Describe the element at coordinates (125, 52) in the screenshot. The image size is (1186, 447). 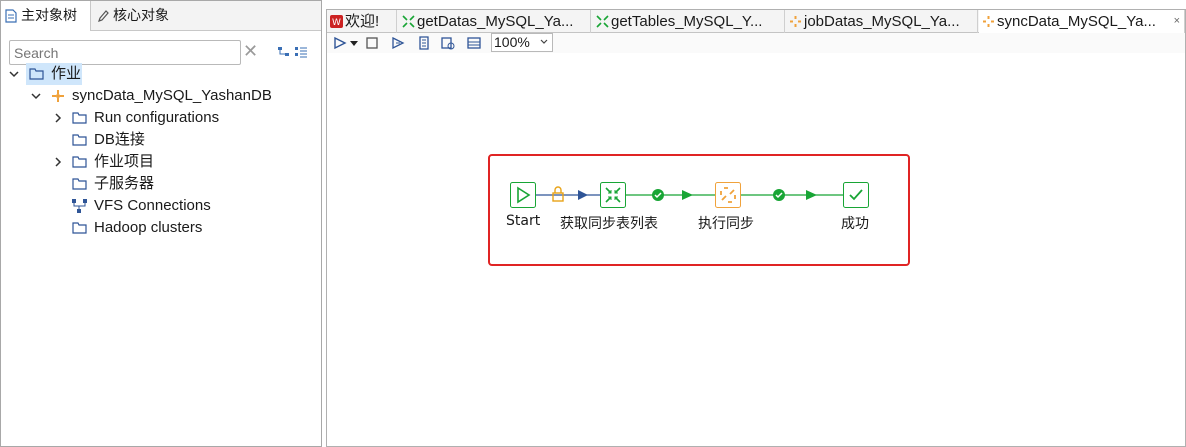
I see `search-input` at that location.